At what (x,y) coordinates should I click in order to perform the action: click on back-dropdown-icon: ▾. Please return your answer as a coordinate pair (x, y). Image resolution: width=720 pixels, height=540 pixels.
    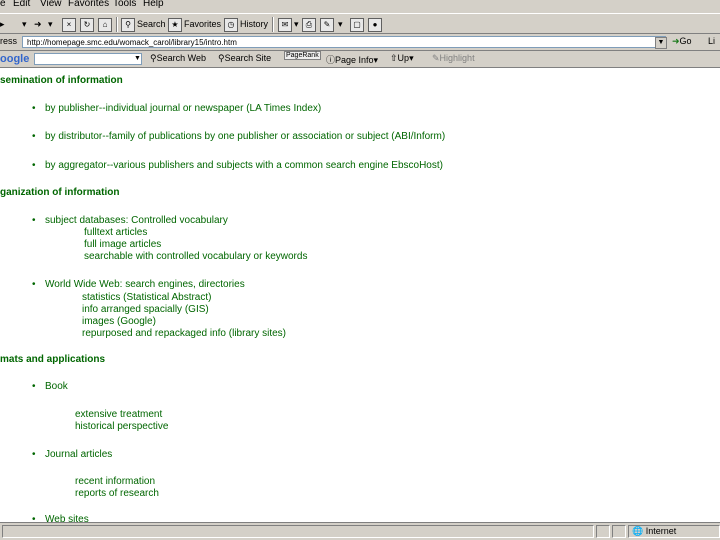
    Looking at the image, I should click on (24, 24).